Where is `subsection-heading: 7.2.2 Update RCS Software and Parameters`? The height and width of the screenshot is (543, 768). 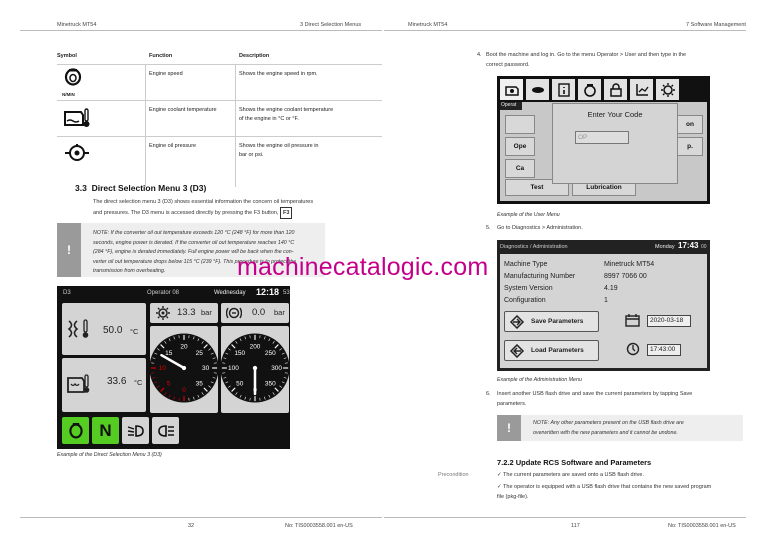
subsection-heading: 7.2.2 Update RCS Software and Parameters is located at coordinates (574, 462).